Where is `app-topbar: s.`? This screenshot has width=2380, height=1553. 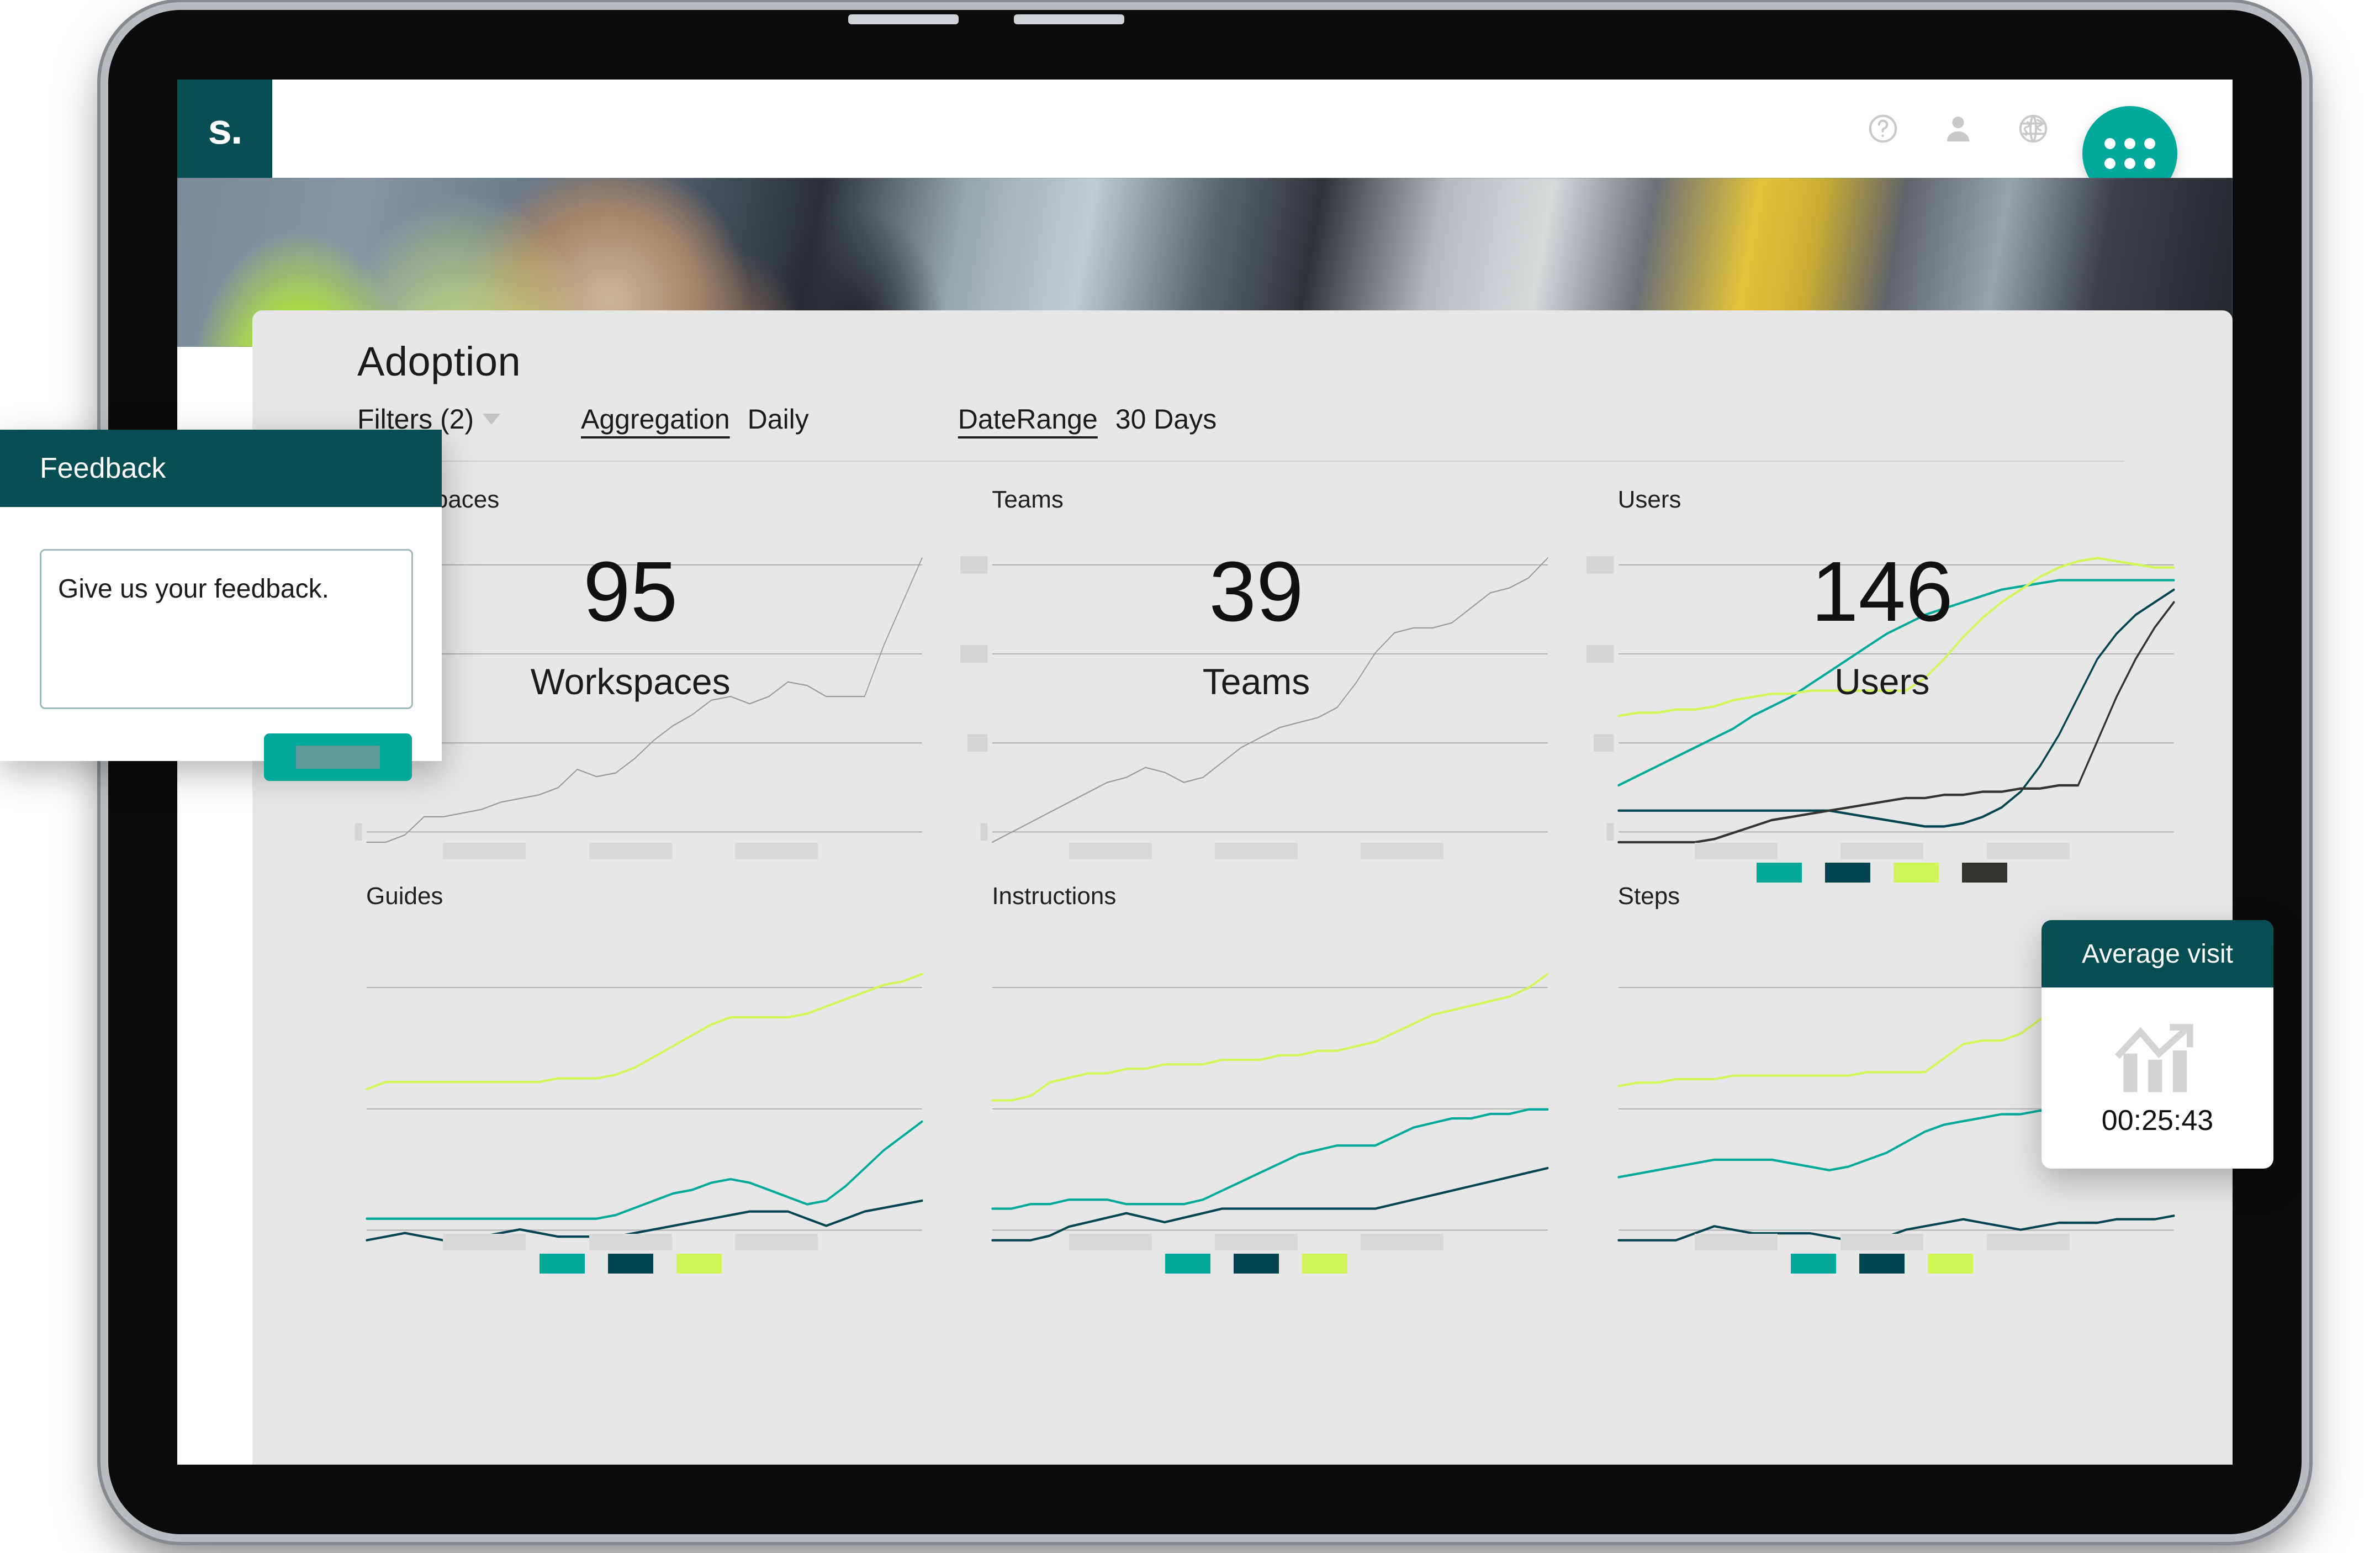
app-topbar: s. is located at coordinates (1205, 140).